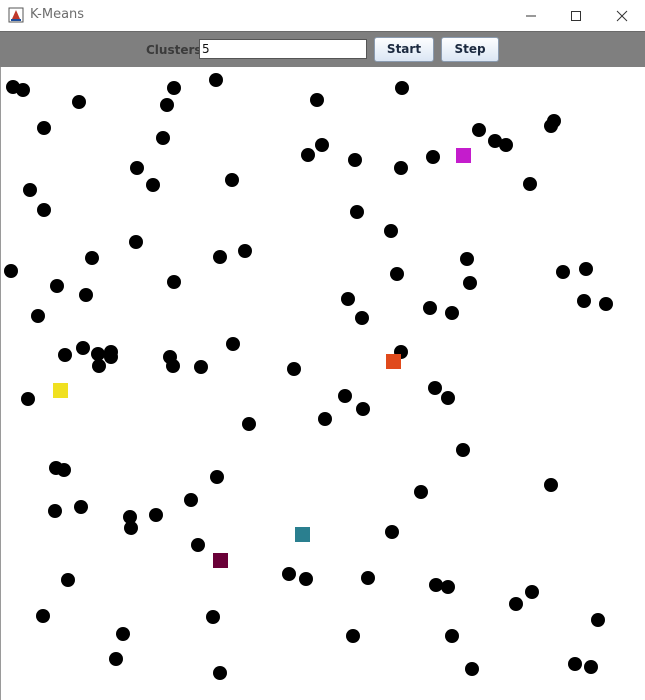 The height and width of the screenshot is (700, 645). Describe the element at coordinates (174, 50) in the screenshot. I see `clusters-label: Clusters` at that location.